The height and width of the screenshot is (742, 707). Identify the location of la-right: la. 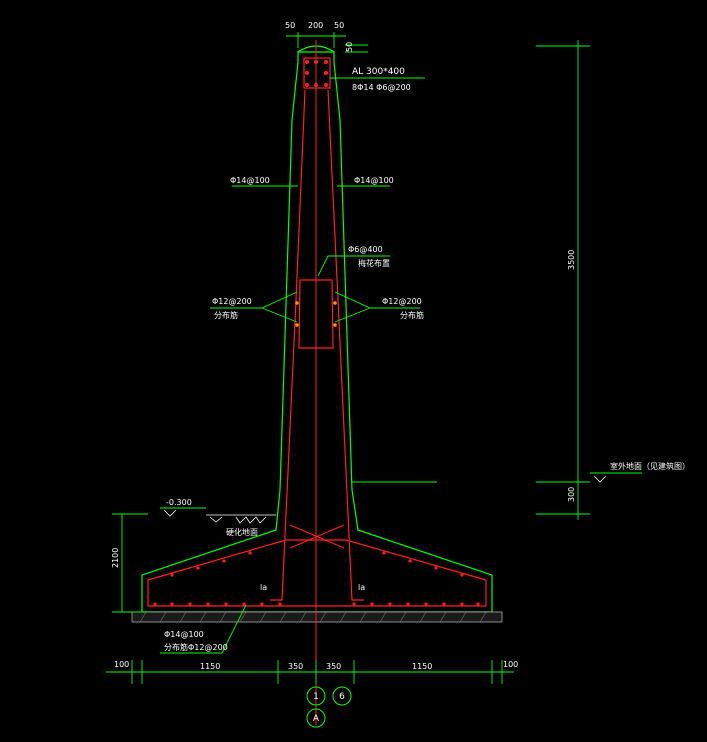
(361, 587).